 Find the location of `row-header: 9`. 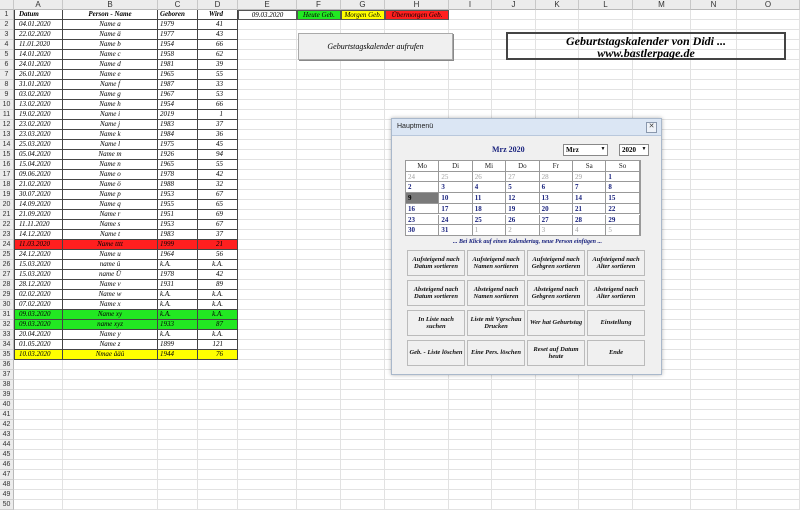

row-header: 9 is located at coordinates (7, 95).